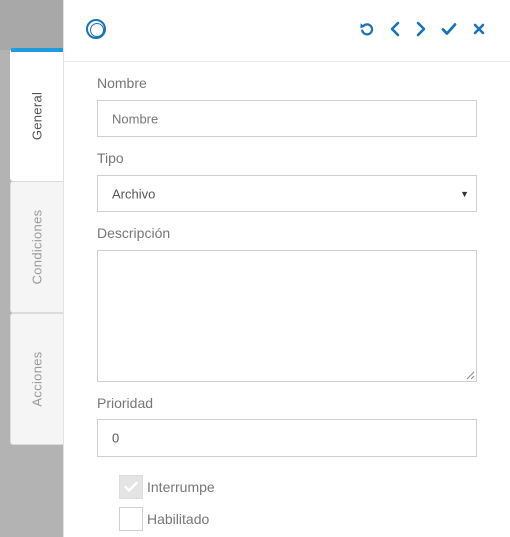 The width and height of the screenshot is (510, 537). What do you see at coordinates (287, 193) in the screenshot?
I see `tipo-select: Archivo ▼` at bounding box center [287, 193].